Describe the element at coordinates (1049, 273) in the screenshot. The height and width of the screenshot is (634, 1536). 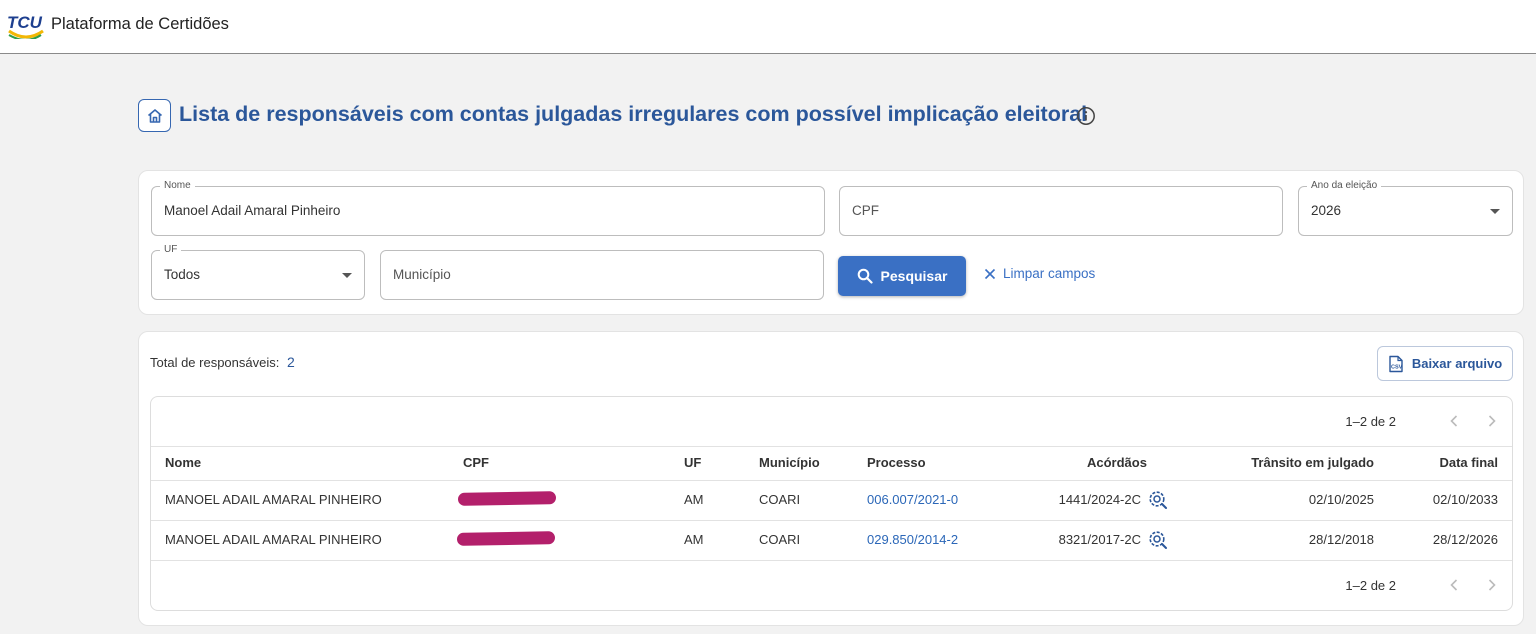
I see `clear-fields-label: Limpar campos` at that location.